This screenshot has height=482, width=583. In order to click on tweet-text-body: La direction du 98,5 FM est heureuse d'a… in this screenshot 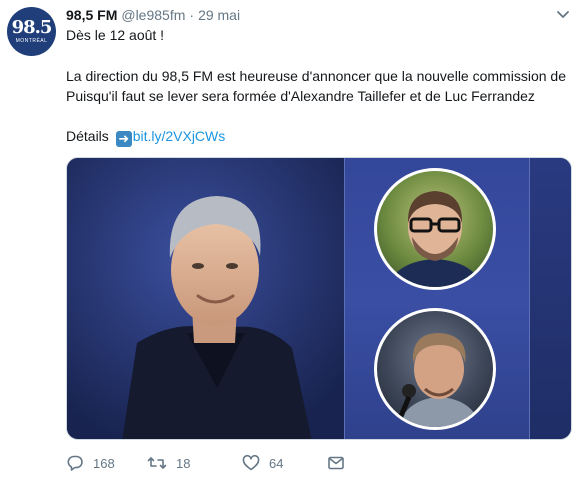, I will do `click(316, 86)`.